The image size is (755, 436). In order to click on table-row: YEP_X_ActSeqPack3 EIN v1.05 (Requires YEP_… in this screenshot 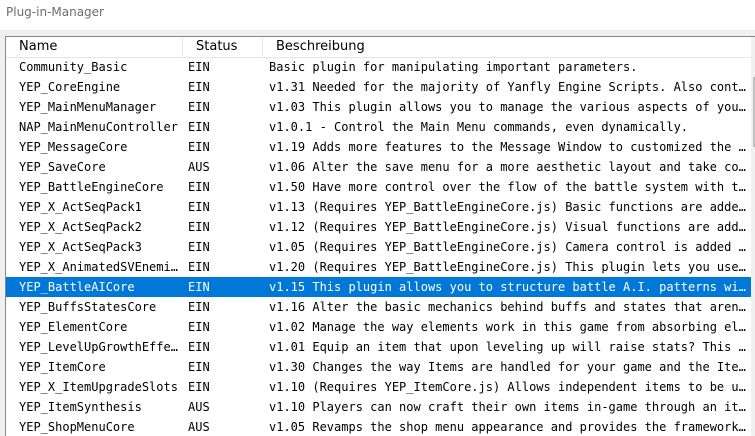, I will do `click(378, 247)`.